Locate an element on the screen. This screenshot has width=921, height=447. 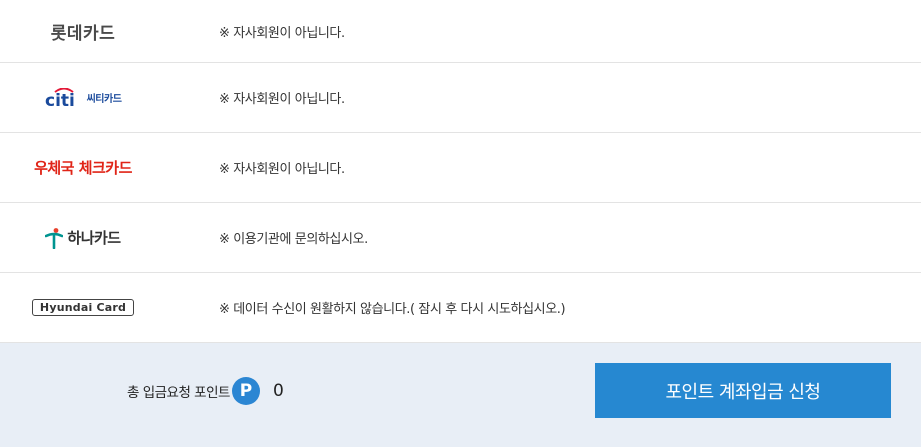
lotte-card-name: 롯데카드 is located at coordinates (83, 33).